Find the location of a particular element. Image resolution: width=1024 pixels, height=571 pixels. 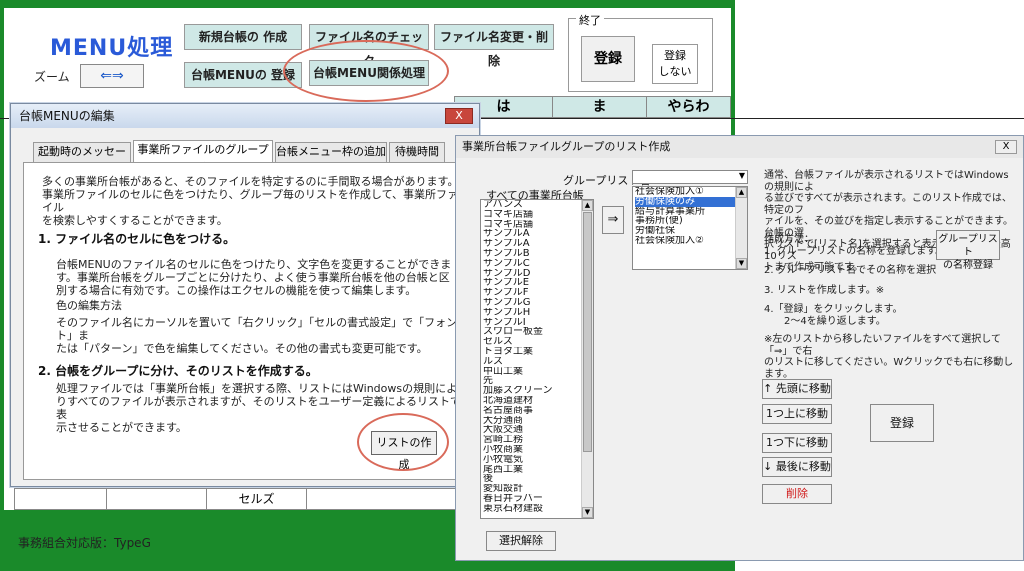

step4b-text: 2〜4を繰り返します。 is located at coordinates (835, 321).